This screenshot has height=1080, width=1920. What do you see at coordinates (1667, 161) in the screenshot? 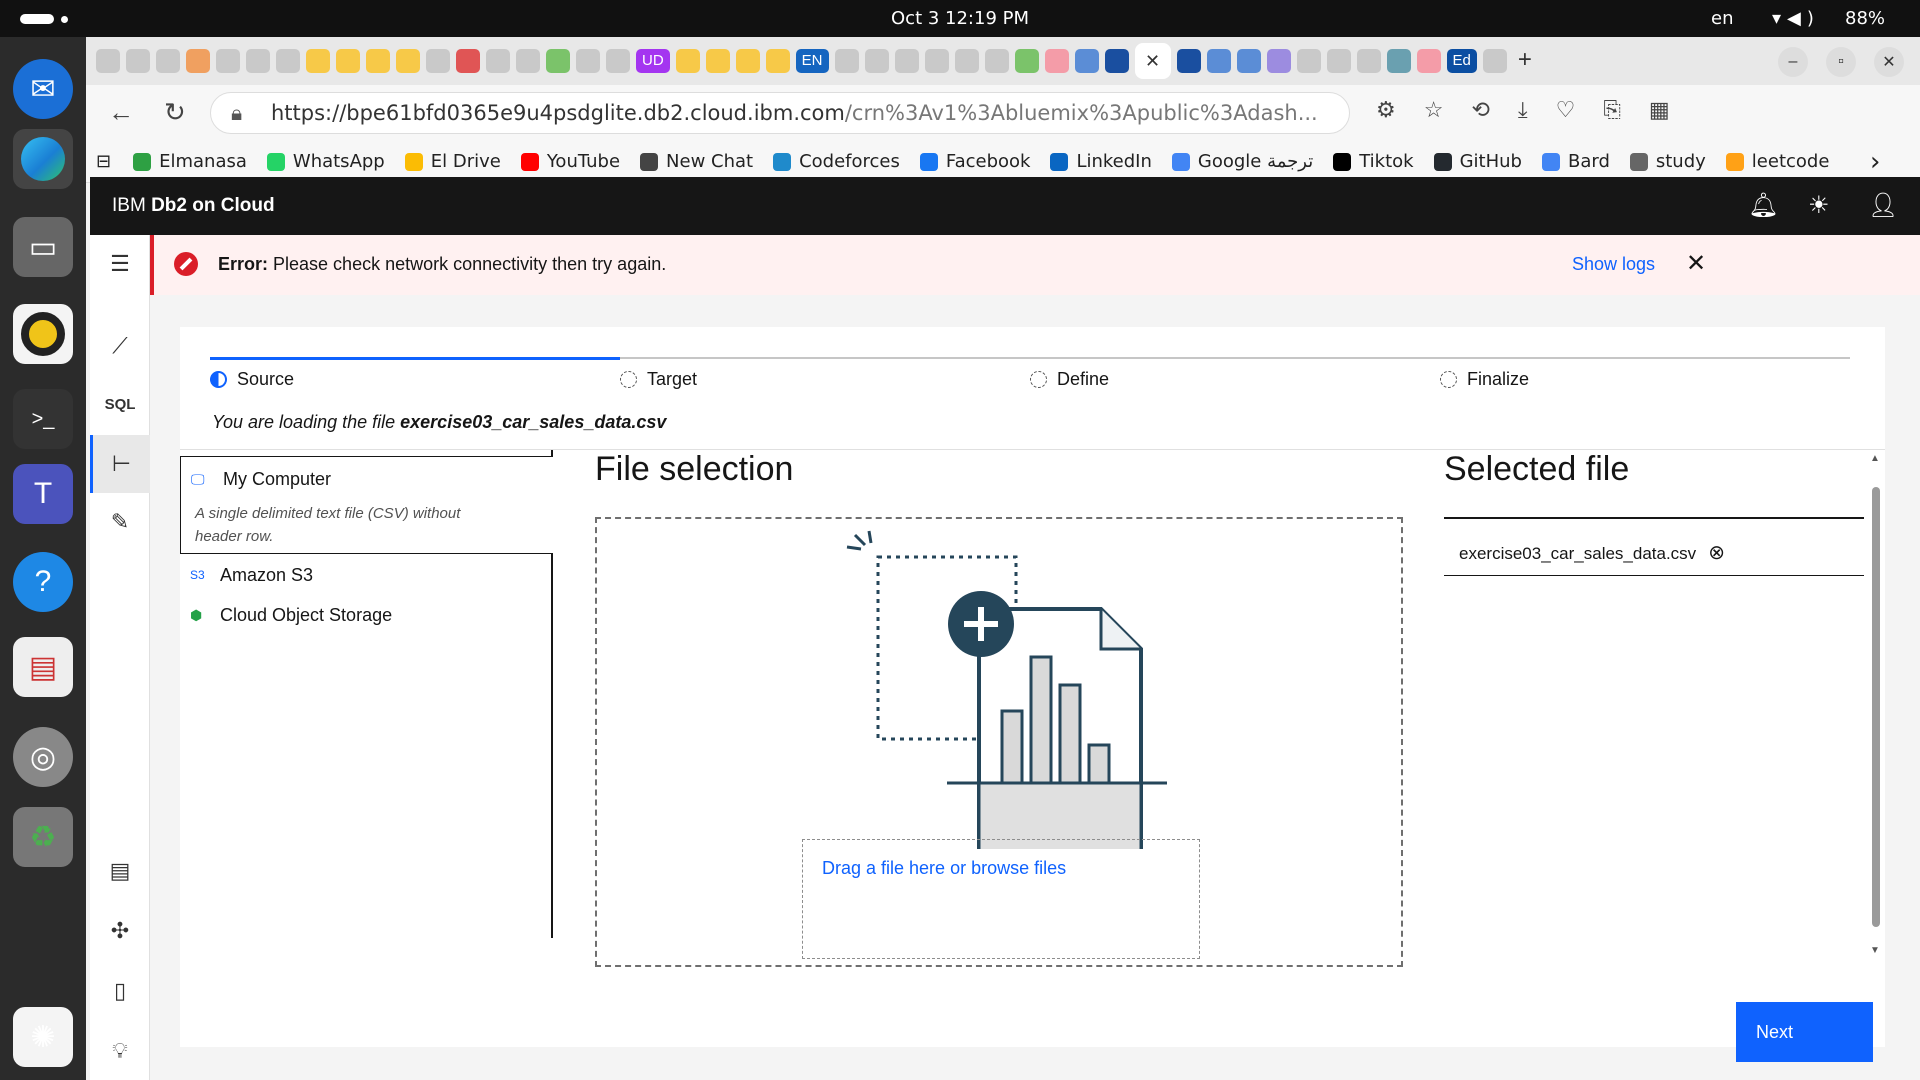
I see `bookmark-item: study` at bounding box center [1667, 161].